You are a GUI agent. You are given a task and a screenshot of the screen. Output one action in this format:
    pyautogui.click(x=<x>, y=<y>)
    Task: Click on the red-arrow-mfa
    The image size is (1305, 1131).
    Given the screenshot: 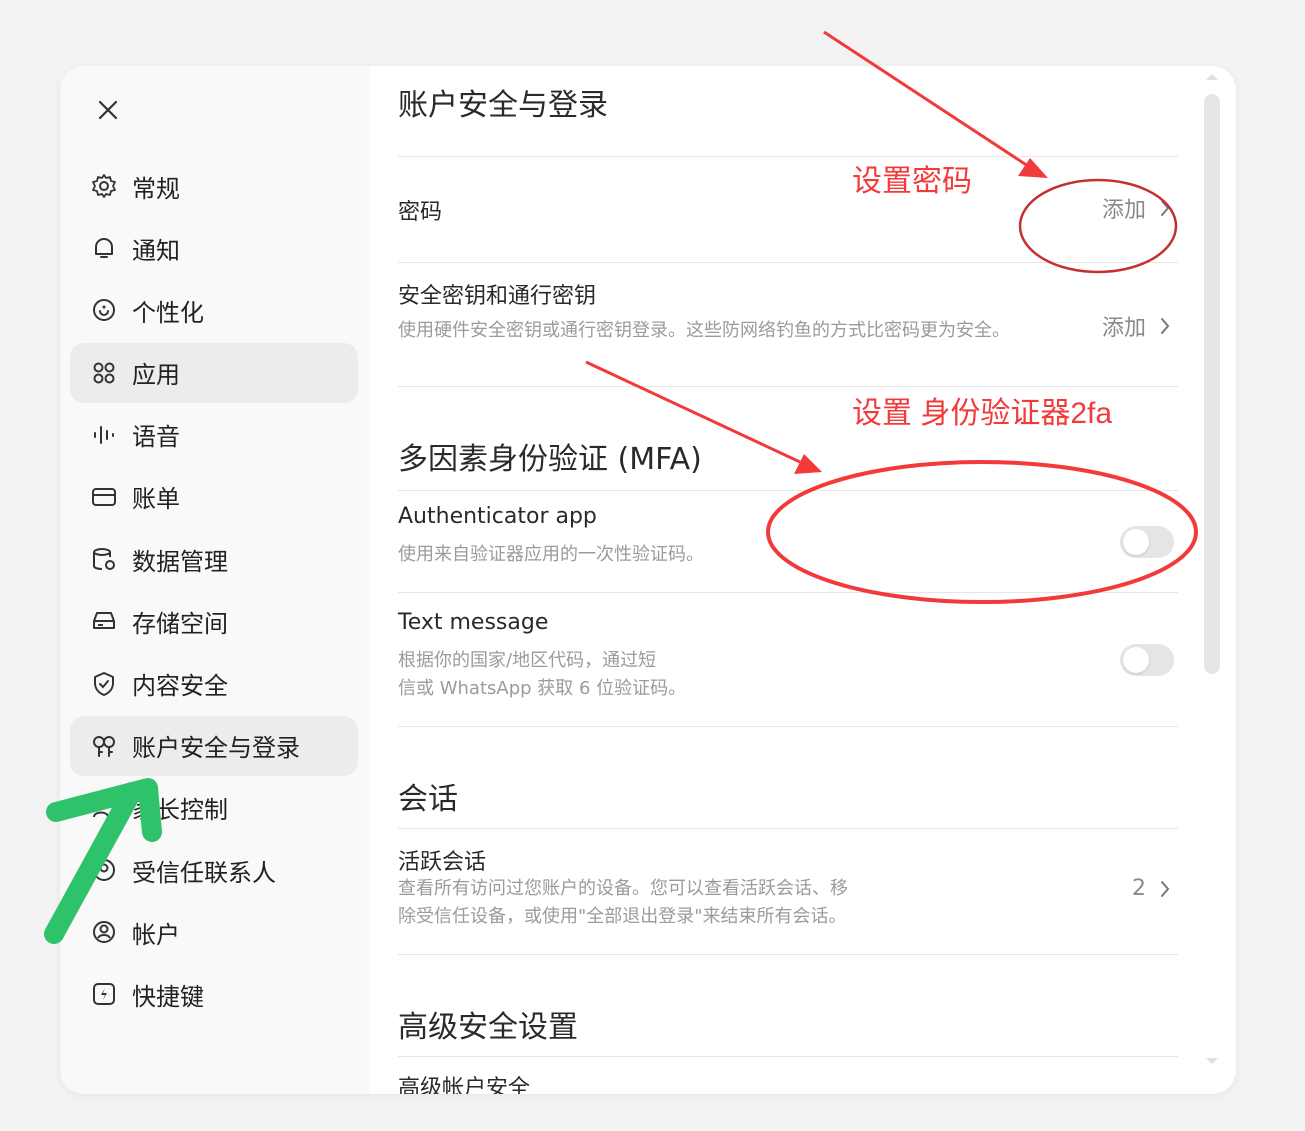 What is the action you would take?
    pyautogui.click(x=703, y=417)
    